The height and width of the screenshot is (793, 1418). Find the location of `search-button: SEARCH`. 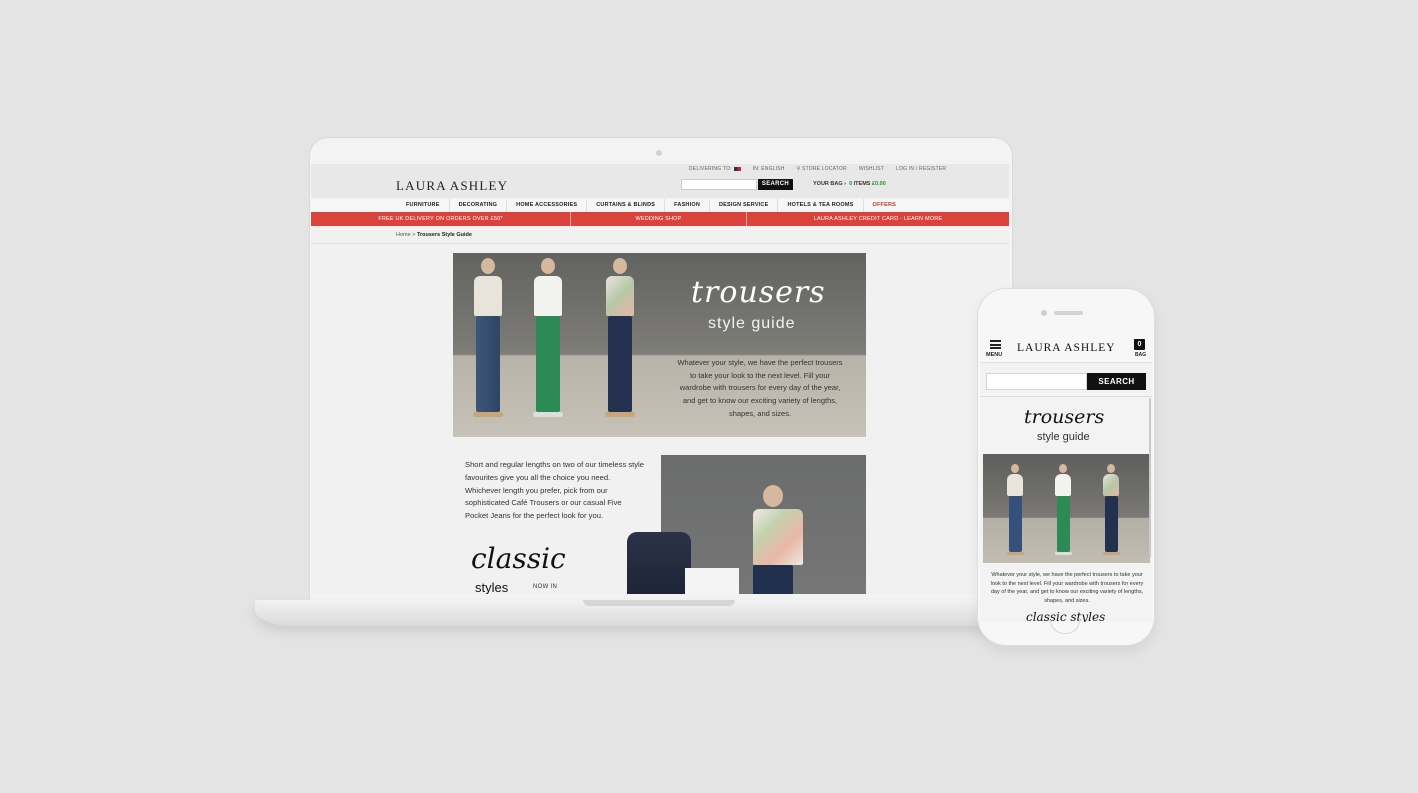

search-button: SEARCH is located at coordinates (775, 184).